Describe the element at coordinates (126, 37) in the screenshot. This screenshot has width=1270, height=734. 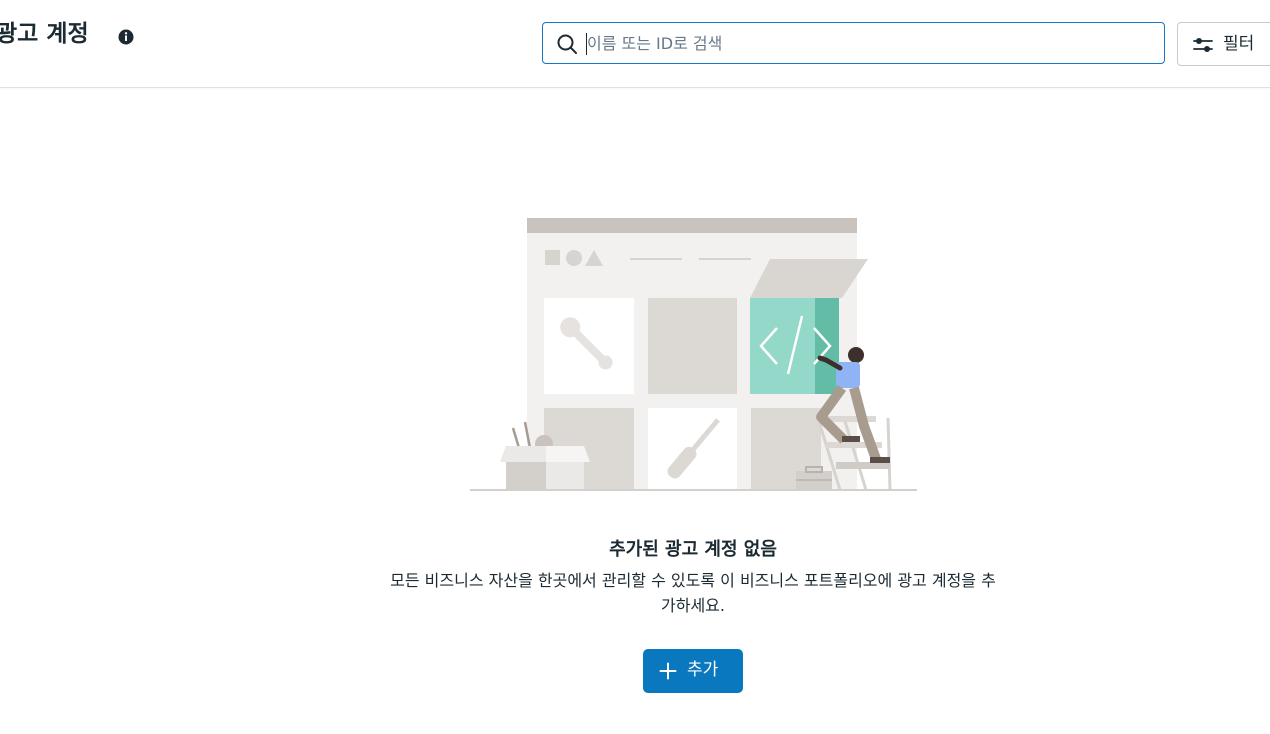
I see `info-circle-icon` at that location.